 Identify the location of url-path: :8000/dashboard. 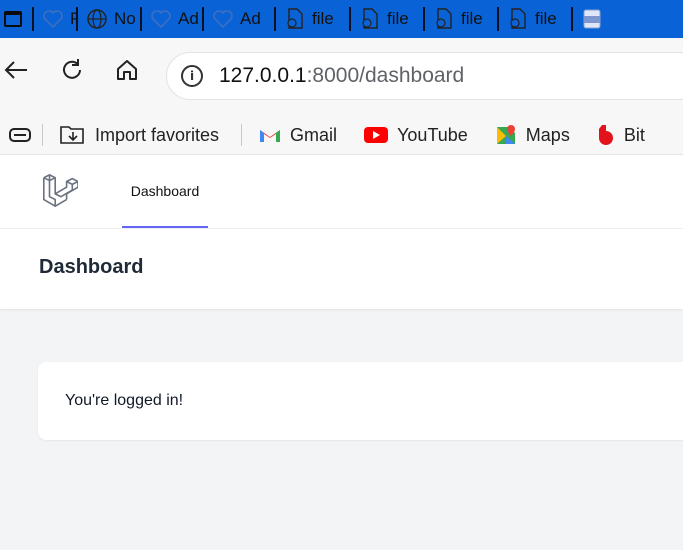
(385, 75).